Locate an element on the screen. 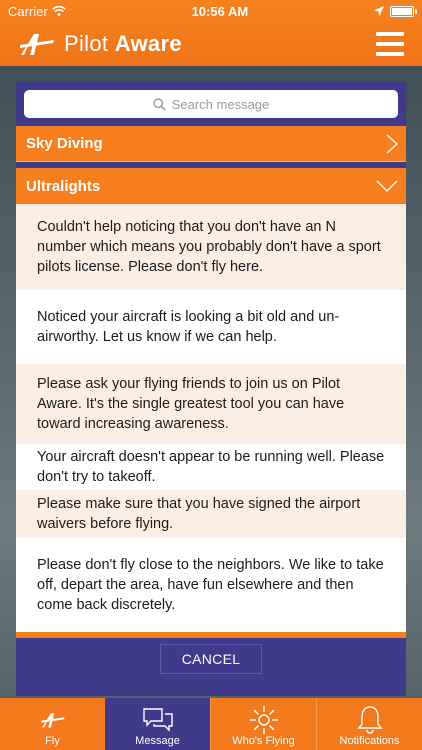 Image resolution: width=422 pixels, height=750 pixels. sun-burst-icon is located at coordinates (263, 720).